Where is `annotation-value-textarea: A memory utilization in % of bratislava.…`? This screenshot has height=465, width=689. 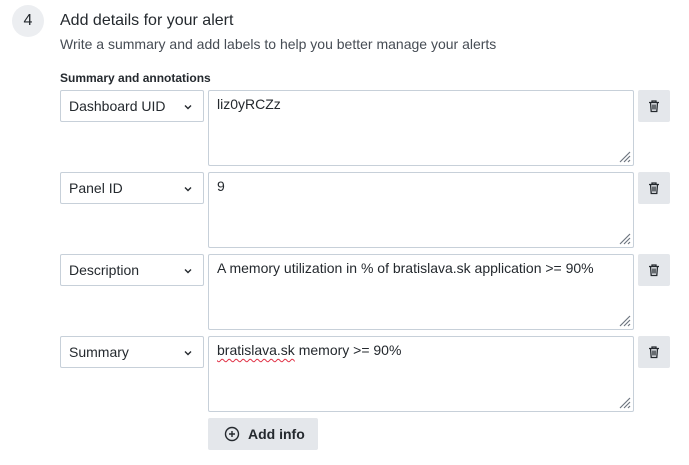
annotation-value-textarea: A memory utilization in % of bratislava.… is located at coordinates (421, 292).